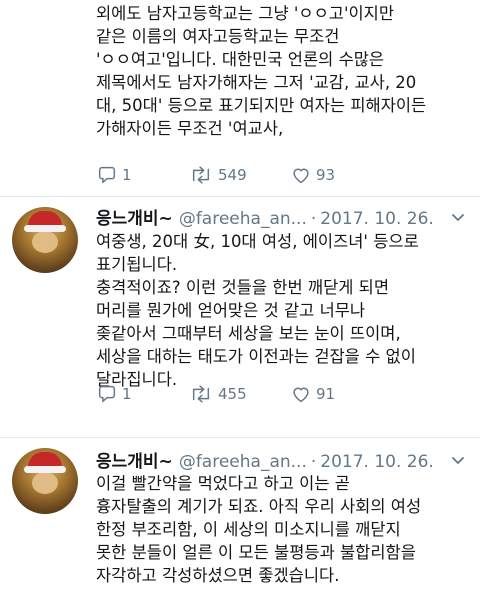 This screenshot has width=480, height=594. What do you see at coordinates (326, 175) in the screenshot?
I see `like-count: 93` at bounding box center [326, 175].